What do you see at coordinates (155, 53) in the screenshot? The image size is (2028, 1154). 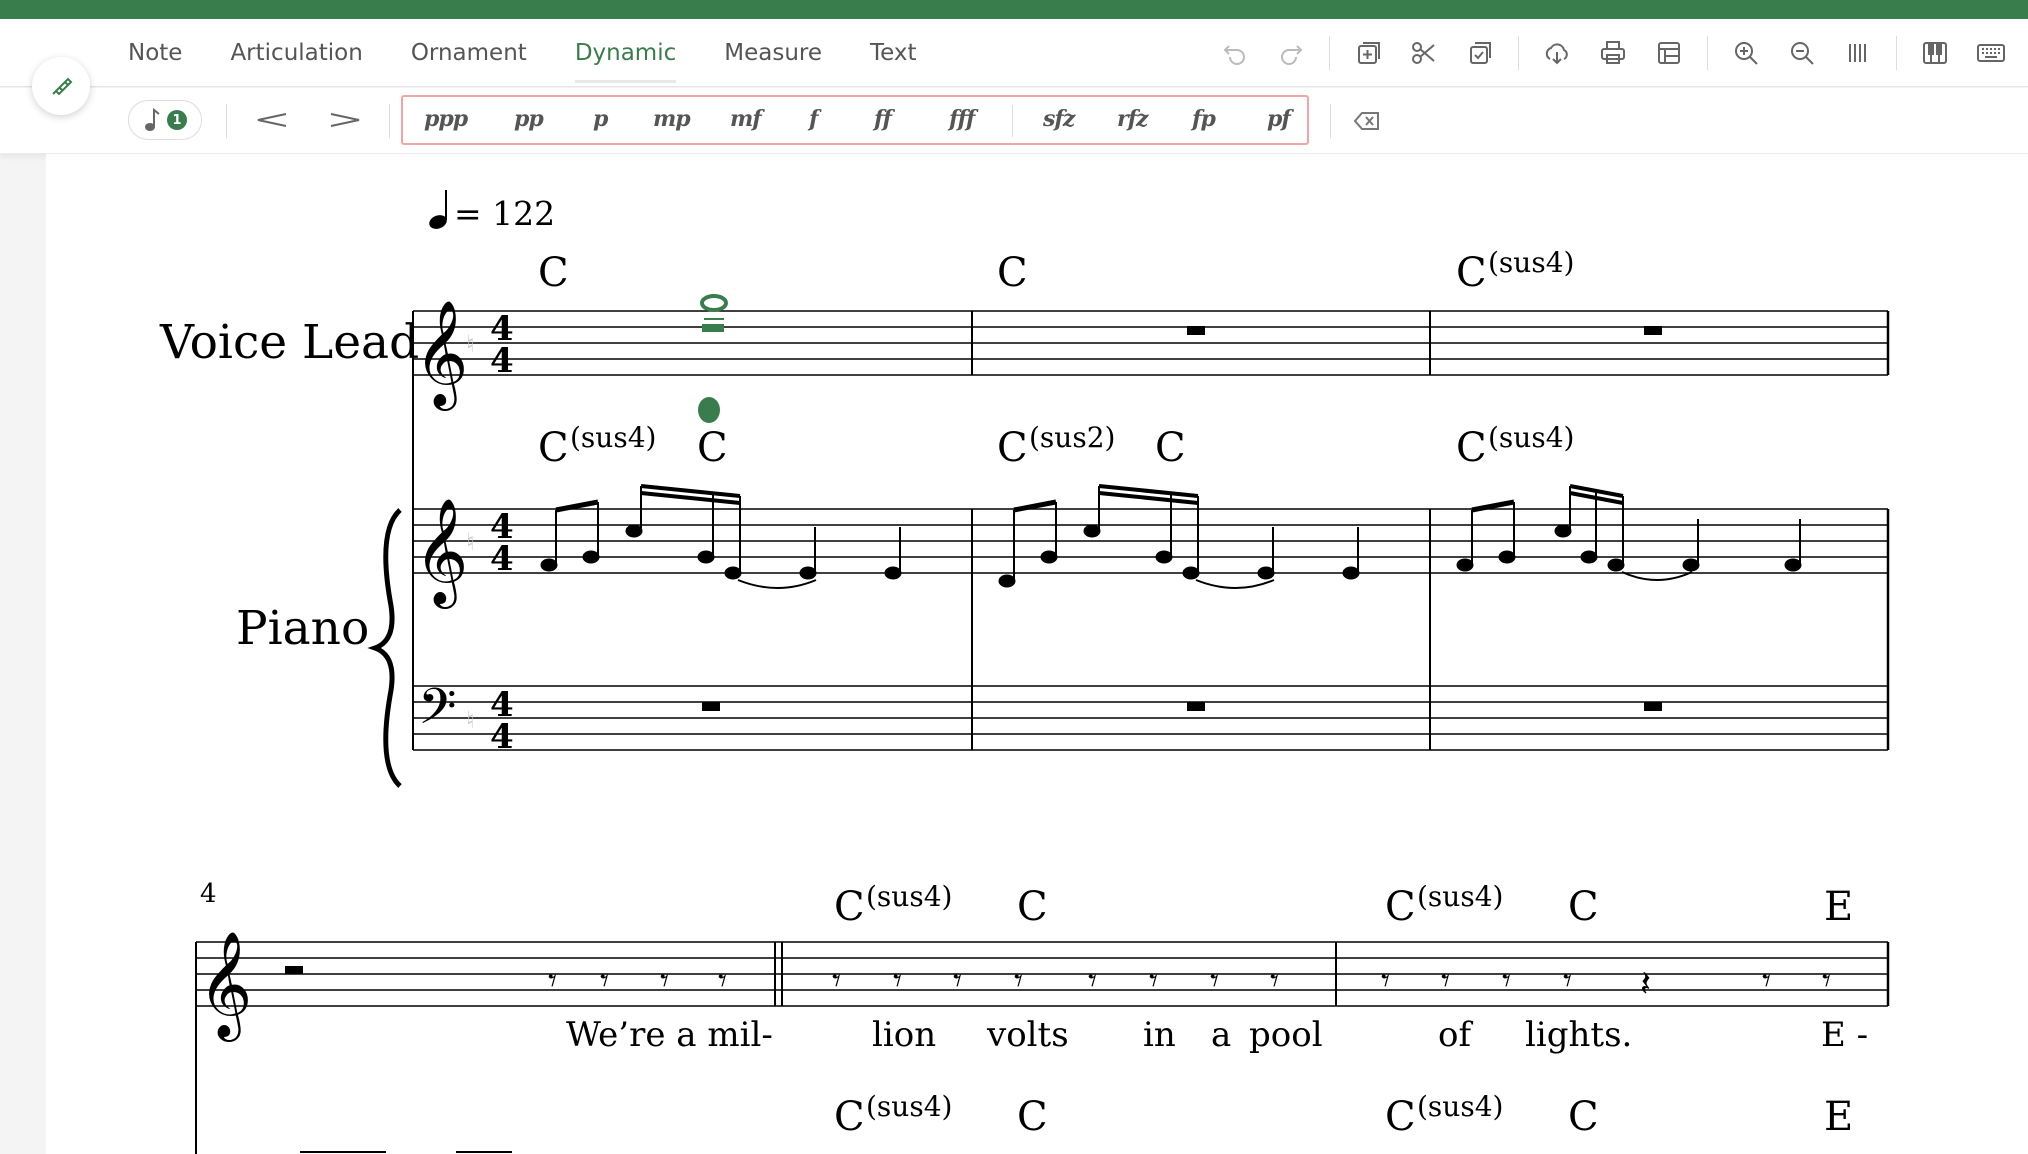 I see `tab-note: Note` at bounding box center [155, 53].